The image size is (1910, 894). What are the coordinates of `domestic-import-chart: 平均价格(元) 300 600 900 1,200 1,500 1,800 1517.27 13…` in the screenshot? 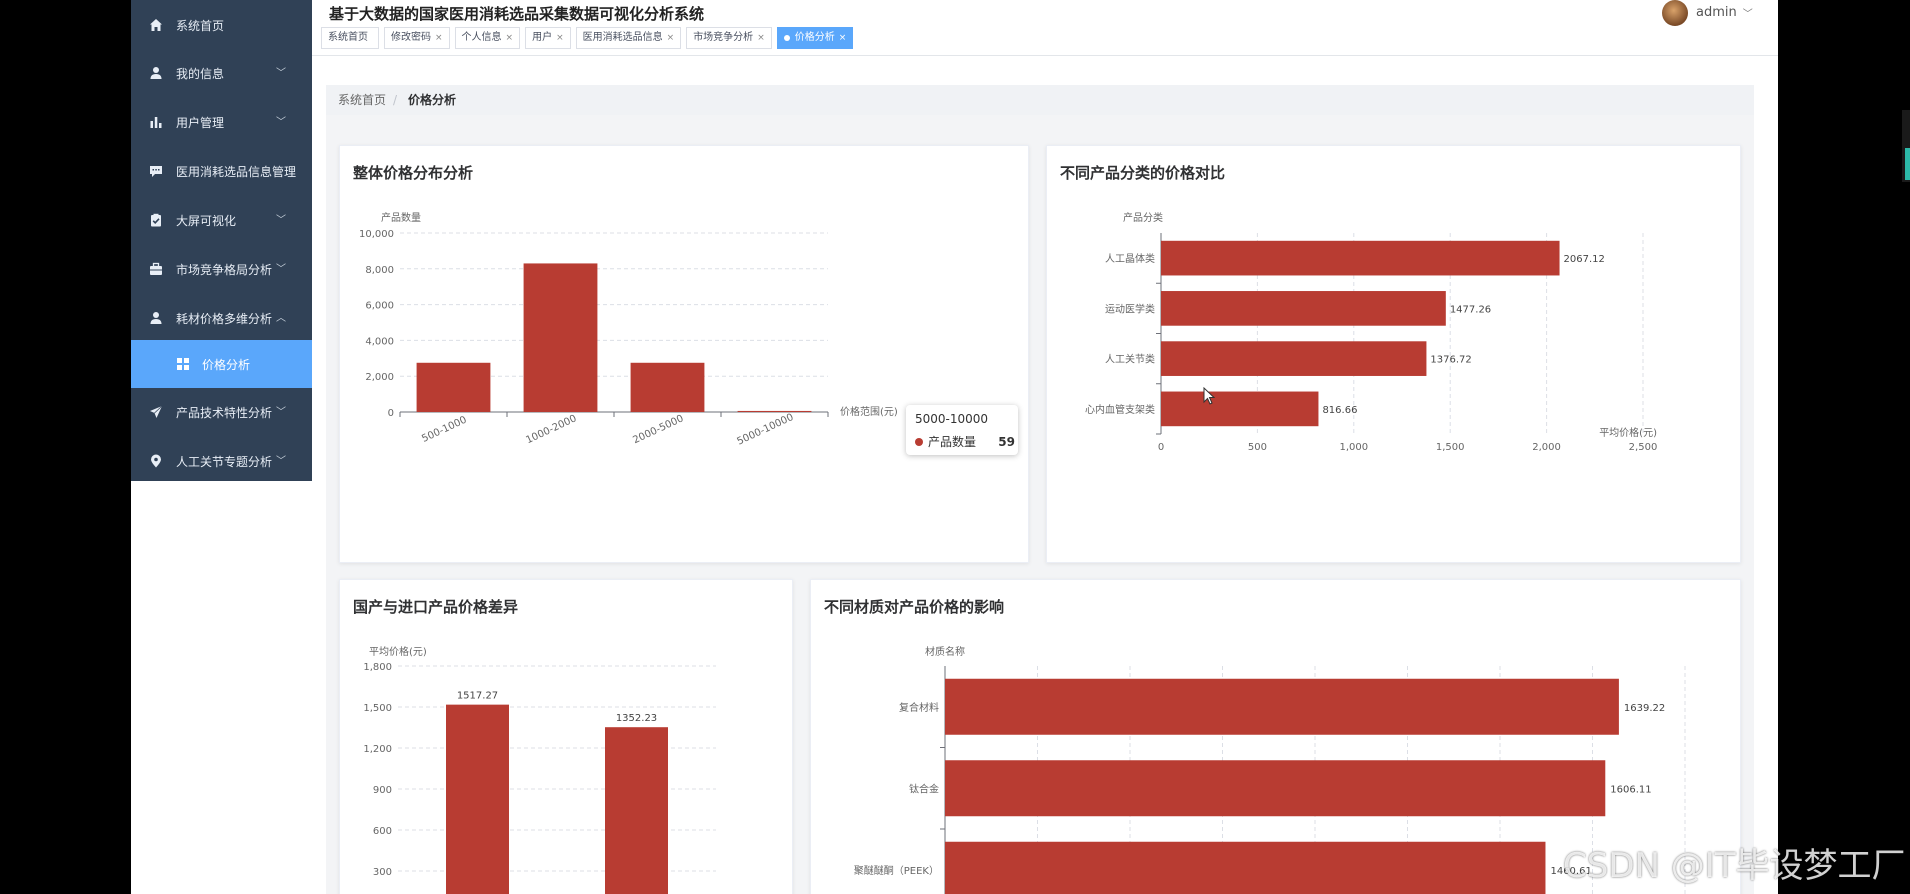 It's located at (539, 769).